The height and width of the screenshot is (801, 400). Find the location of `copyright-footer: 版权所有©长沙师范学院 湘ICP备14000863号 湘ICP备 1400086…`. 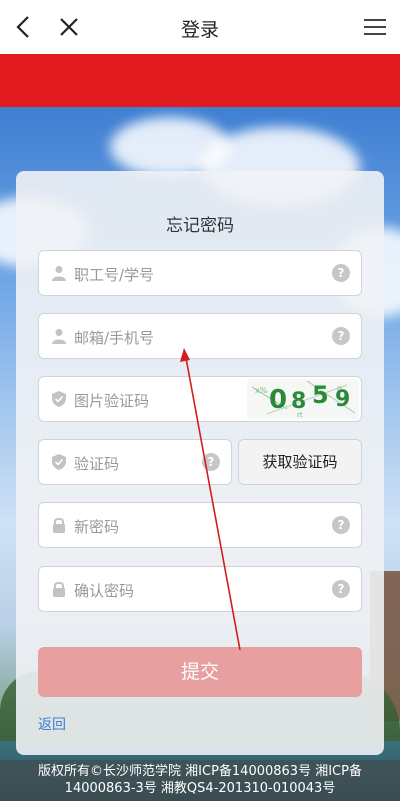

copyright-footer: 版权所有©长沙师范学院 湘ICP备14000863号 湘ICP备 1400086… is located at coordinates (200, 780).